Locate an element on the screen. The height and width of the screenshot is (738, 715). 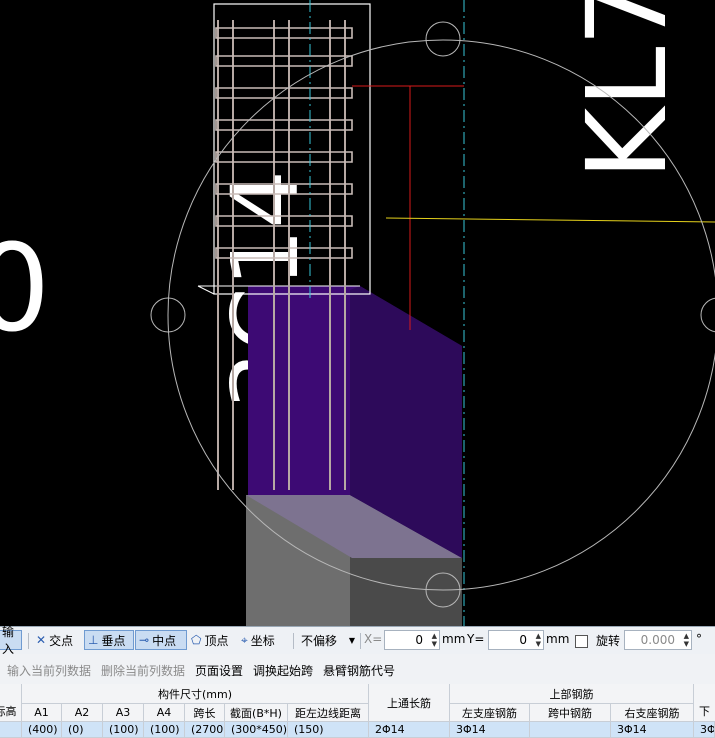
cell-right-support-value: 3Φ14 is located at coordinates (632, 729).